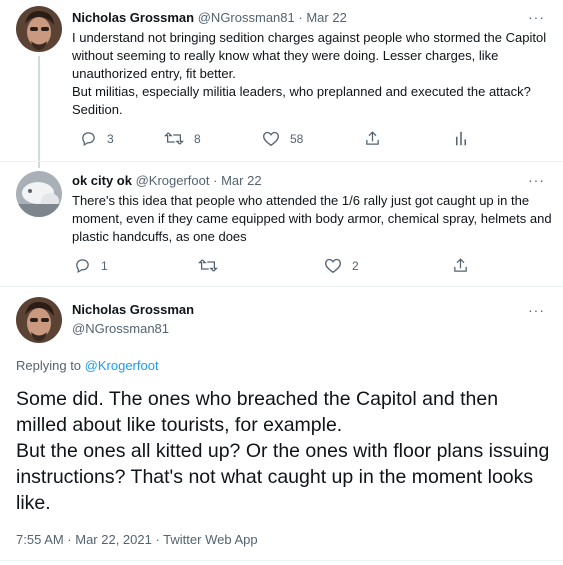  I want to click on analytics-button, so click(461, 138).